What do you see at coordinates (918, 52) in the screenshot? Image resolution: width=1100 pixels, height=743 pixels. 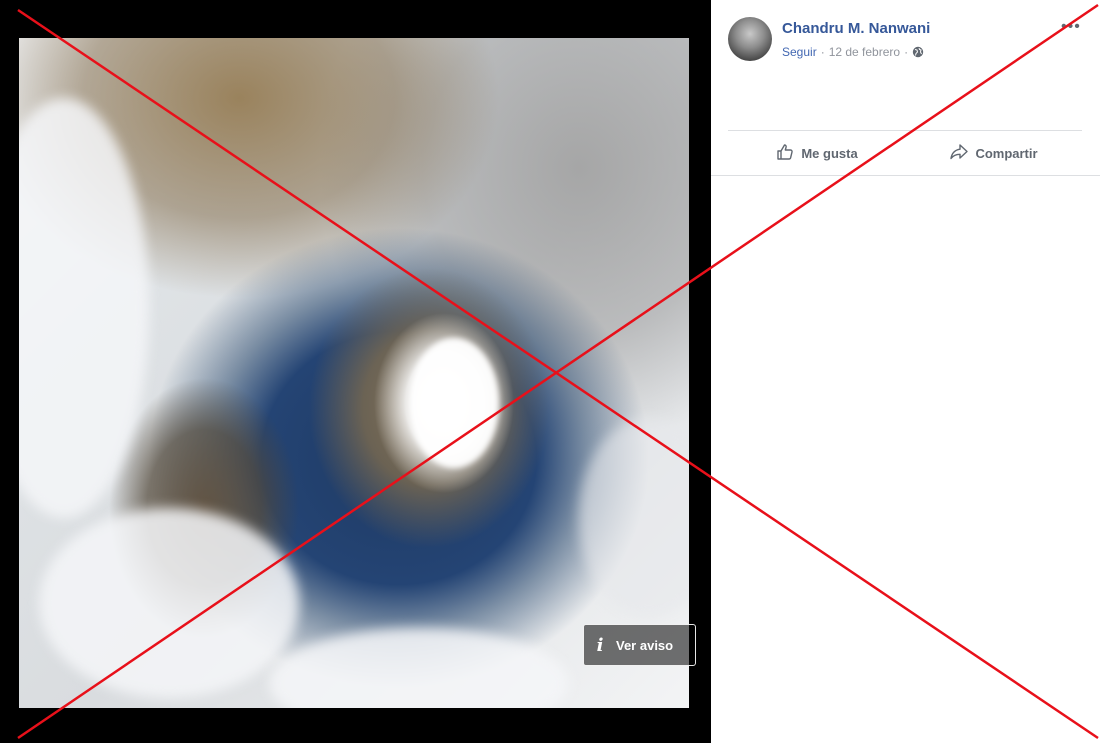 I see `globe-icon` at bounding box center [918, 52].